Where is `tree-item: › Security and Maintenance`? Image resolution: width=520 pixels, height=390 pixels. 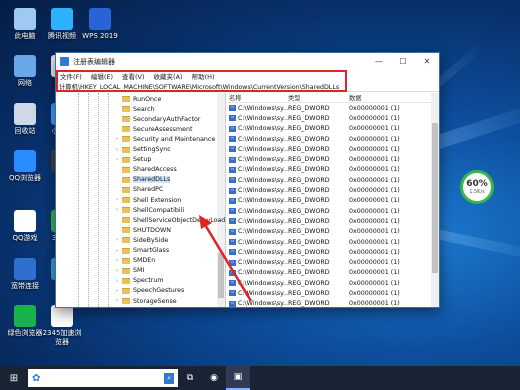 tree-item: › Security and Maintenance is located at coordinates (164, 139).